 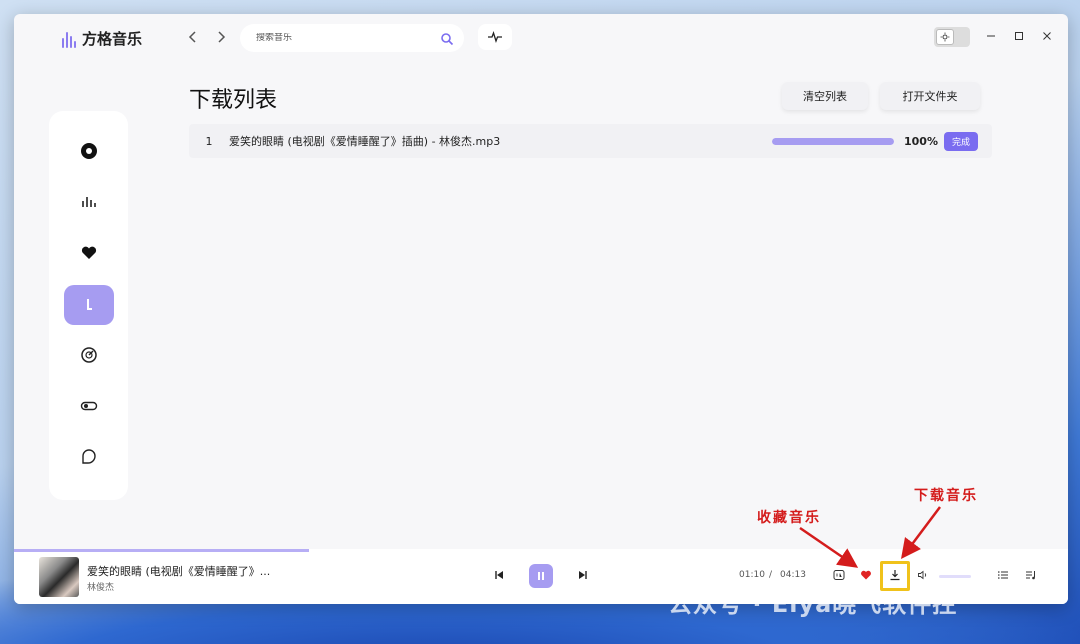 I want to click on title-bar: 方格音乐, so click(x=541, y=38).